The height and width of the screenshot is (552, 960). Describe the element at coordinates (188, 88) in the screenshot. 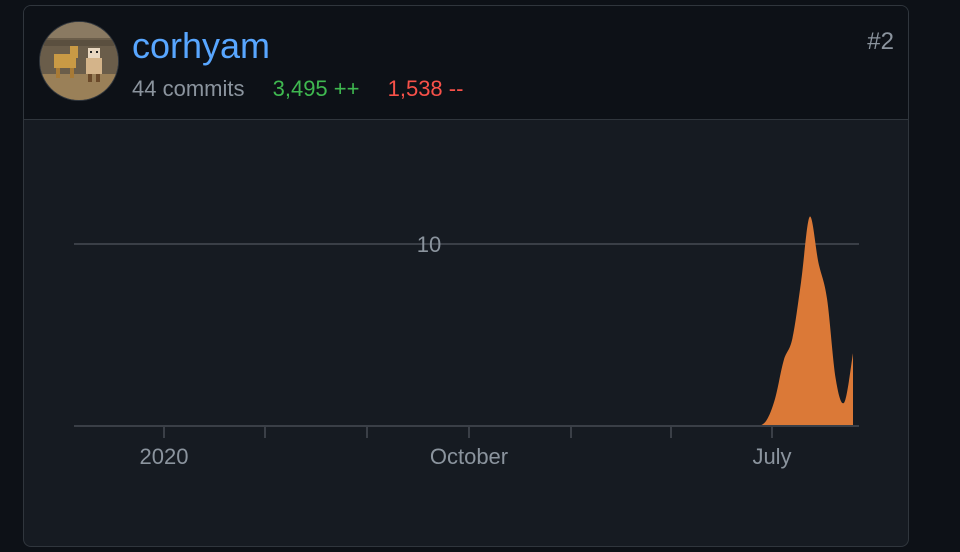

I see `commit-count-link: 44 commits` at that location.